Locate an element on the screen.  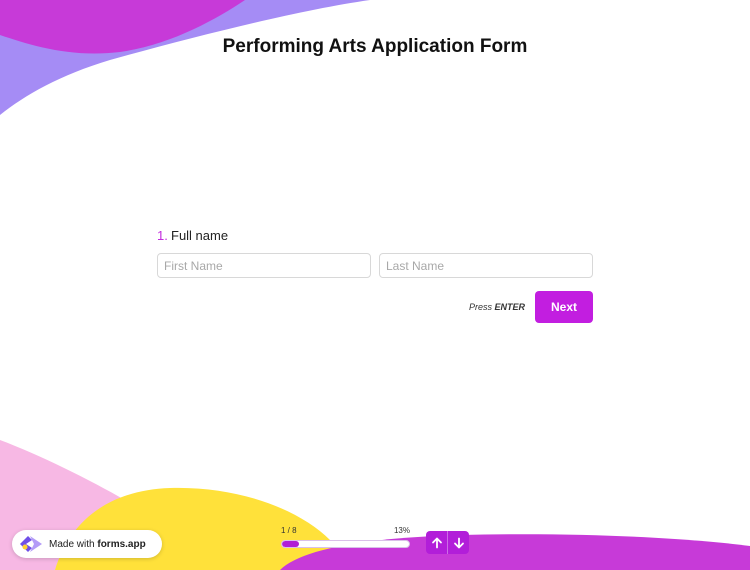
name-inputs is located at coordinates (375, 265).